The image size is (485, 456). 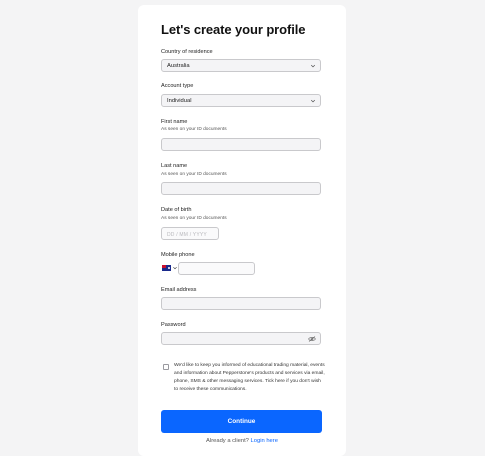 What do you see at coordinates (173, 325) in the screenshot?
I see `password-label: Password` at bounding box center [173, 325].